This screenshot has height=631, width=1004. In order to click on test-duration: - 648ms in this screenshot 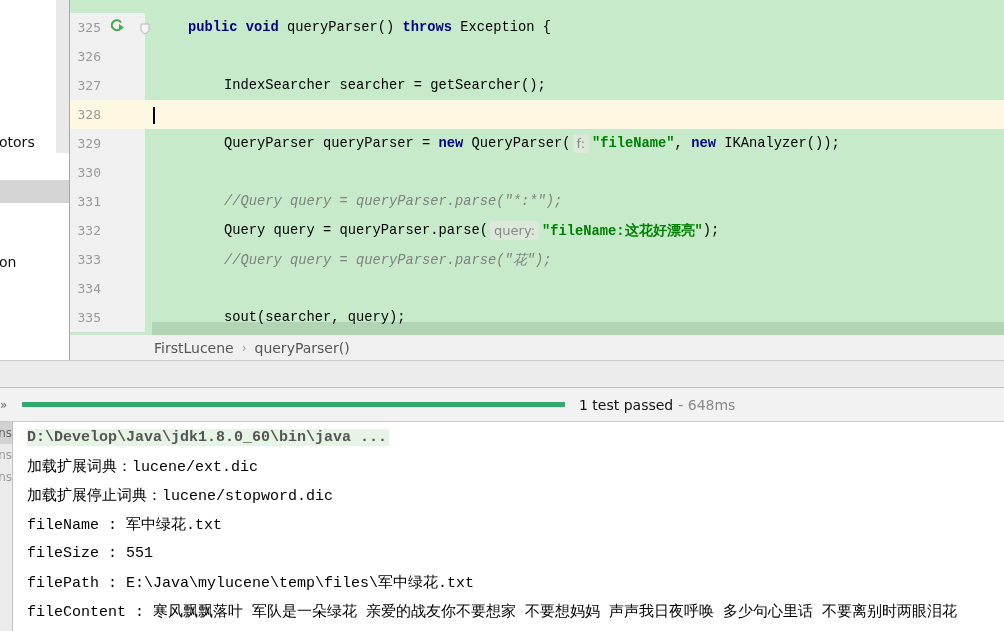, I will do `click(707, 404)`.